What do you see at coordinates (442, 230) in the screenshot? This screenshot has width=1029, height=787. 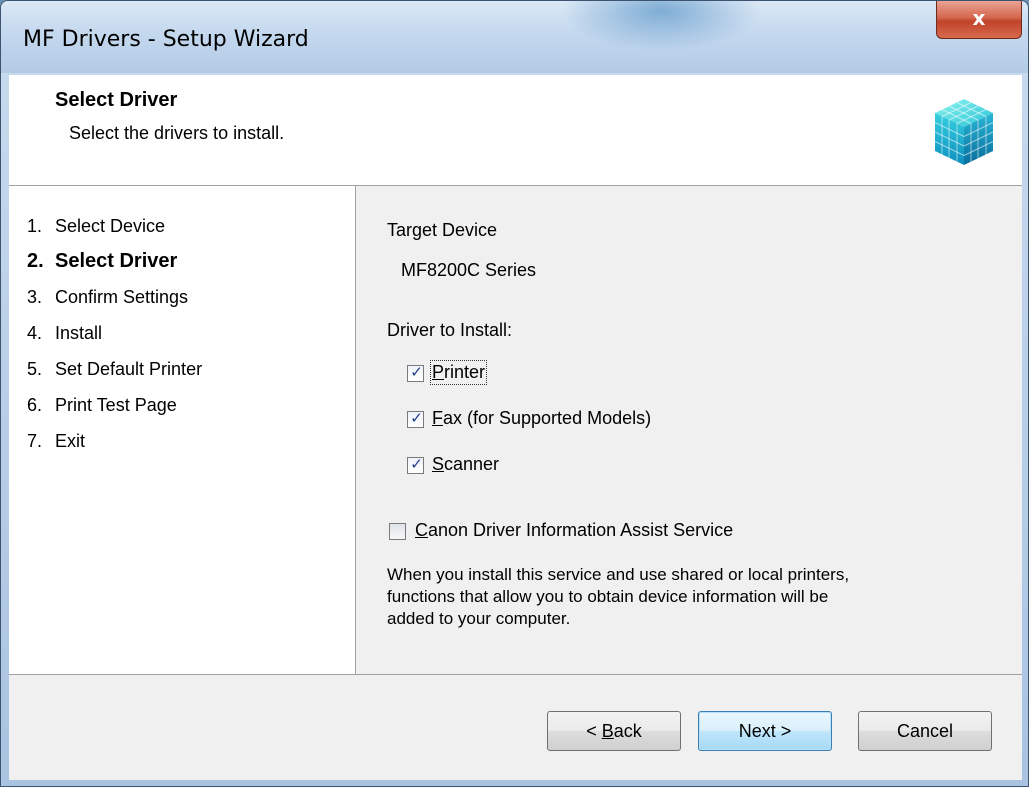 I see `target-device-label: Target Device` at bounding box center [442, 230].